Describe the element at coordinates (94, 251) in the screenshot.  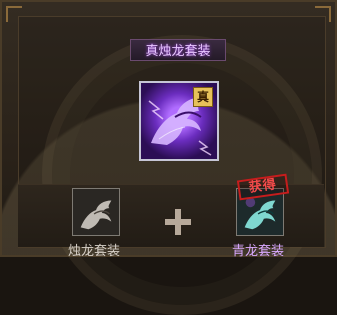
I see `left-item-name: 烛龙套装` at that location.